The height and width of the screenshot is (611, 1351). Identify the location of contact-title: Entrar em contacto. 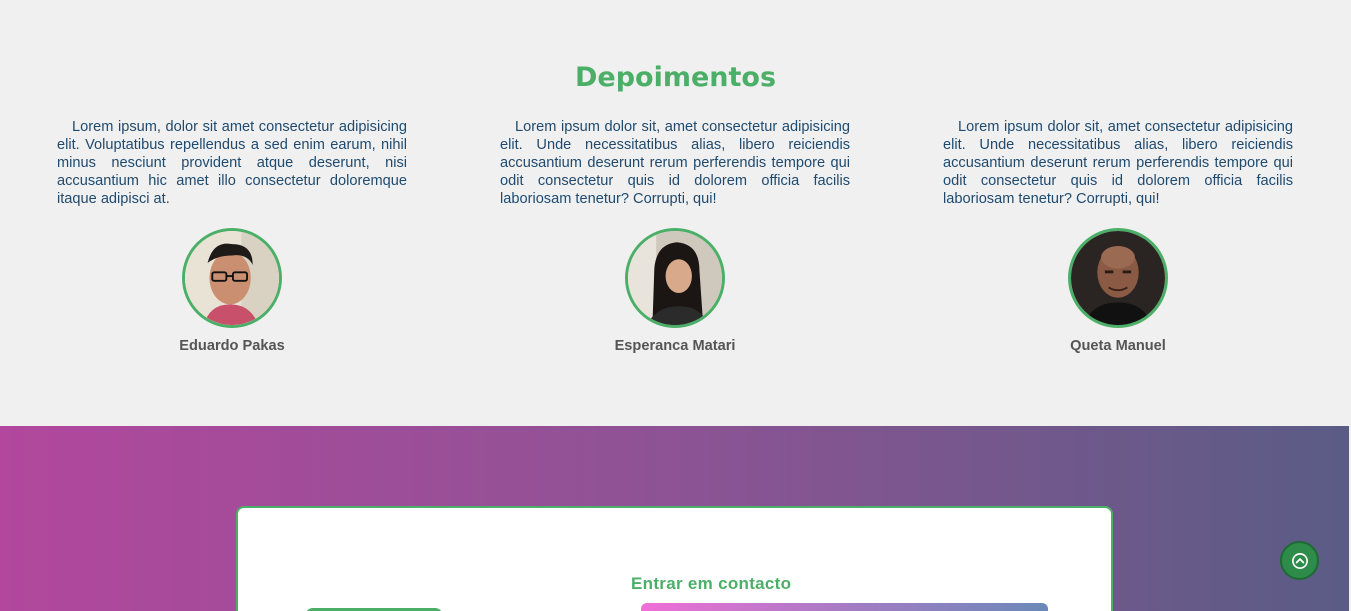
(711, 583).